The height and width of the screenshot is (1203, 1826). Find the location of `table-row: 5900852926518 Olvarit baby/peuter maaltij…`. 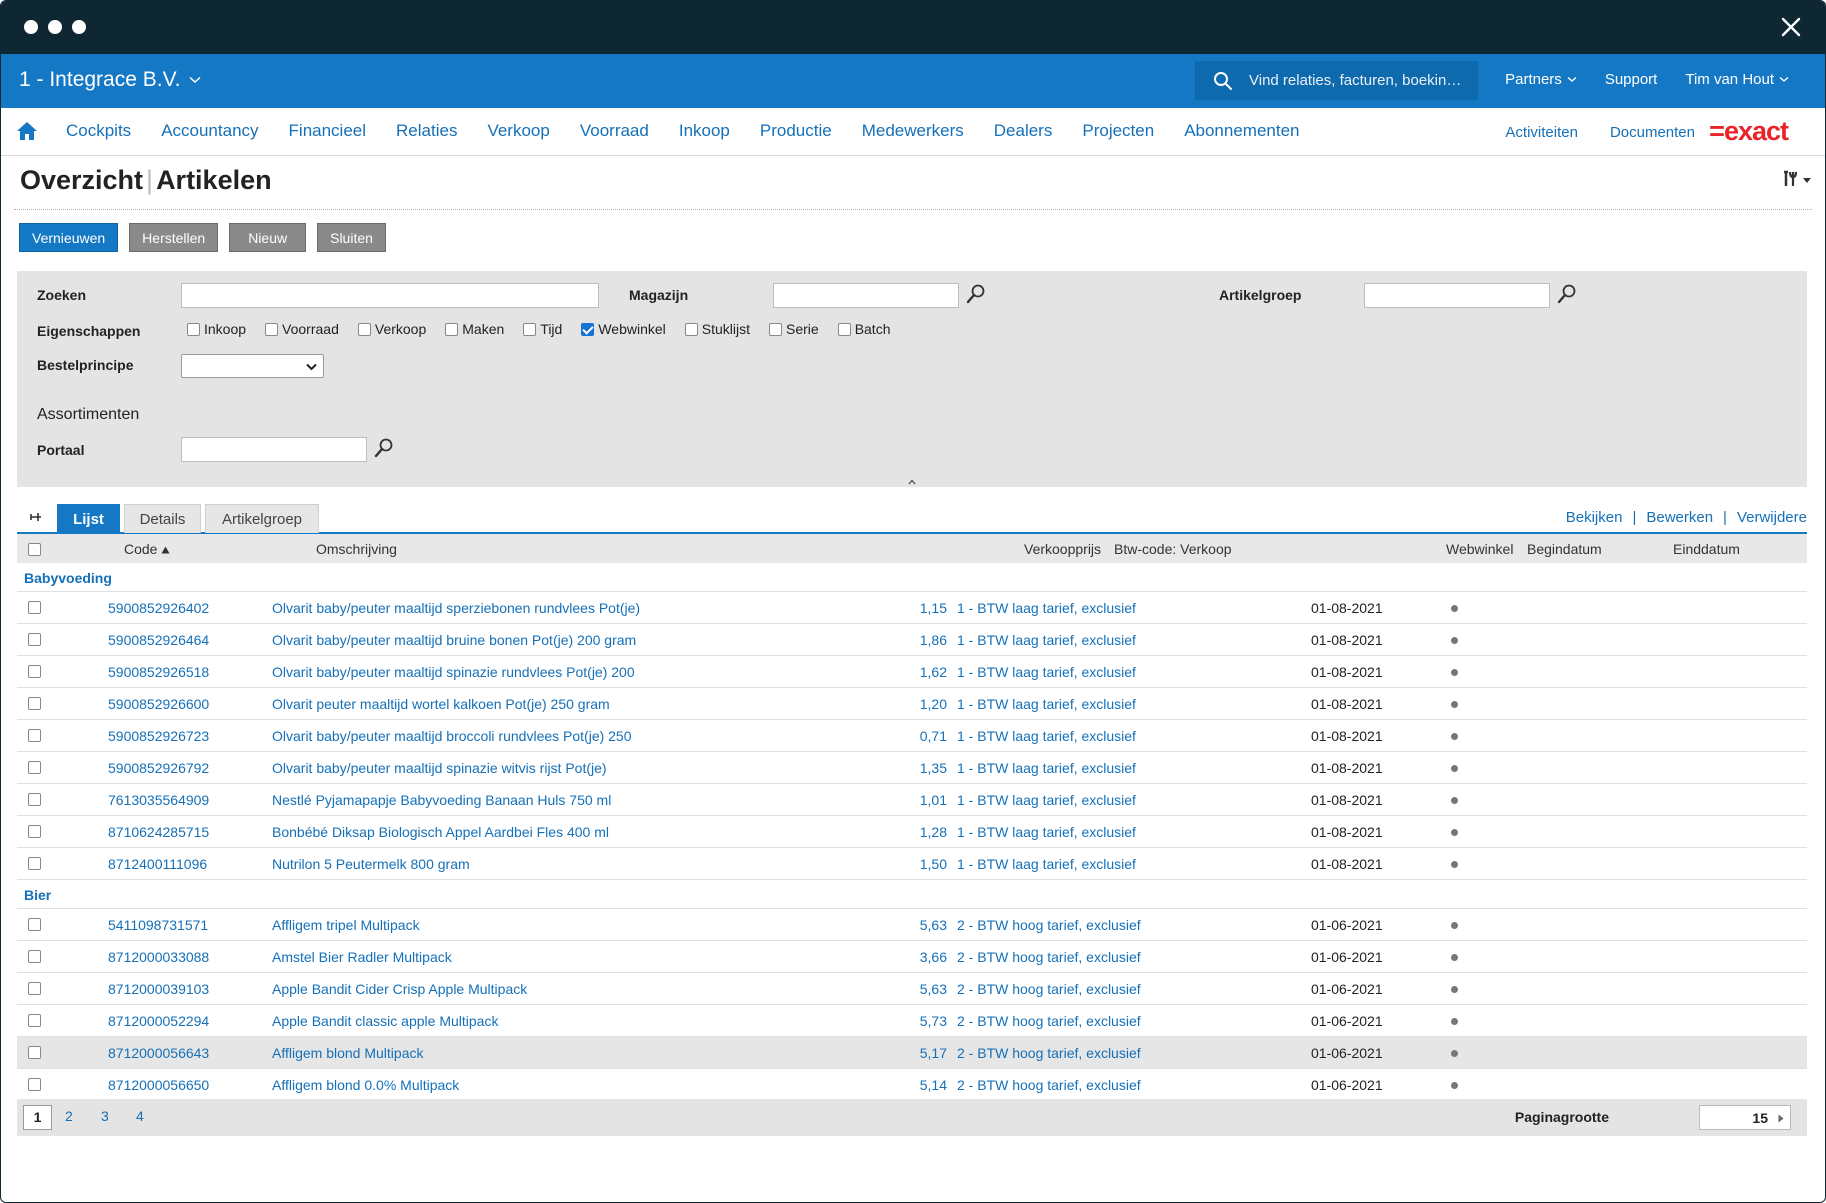

table-row: 5900852926518 Olvarit baby/peuter maaltij… is located at coordinates (912, 672).